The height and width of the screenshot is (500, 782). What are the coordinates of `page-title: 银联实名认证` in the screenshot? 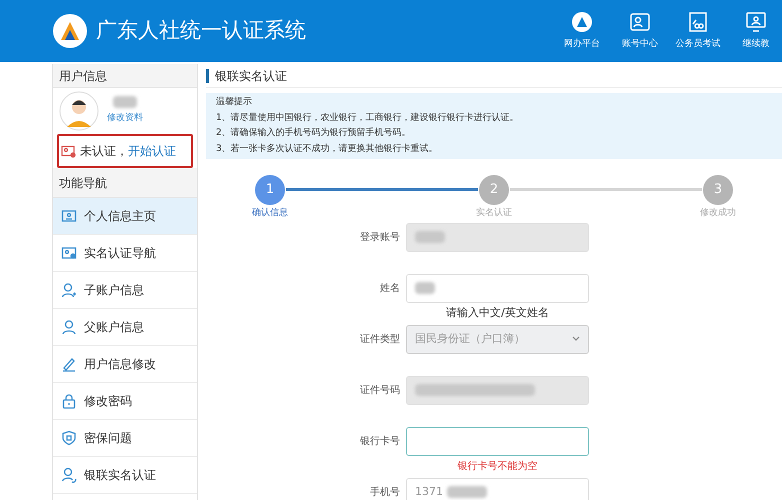 It's located at (251, 76).